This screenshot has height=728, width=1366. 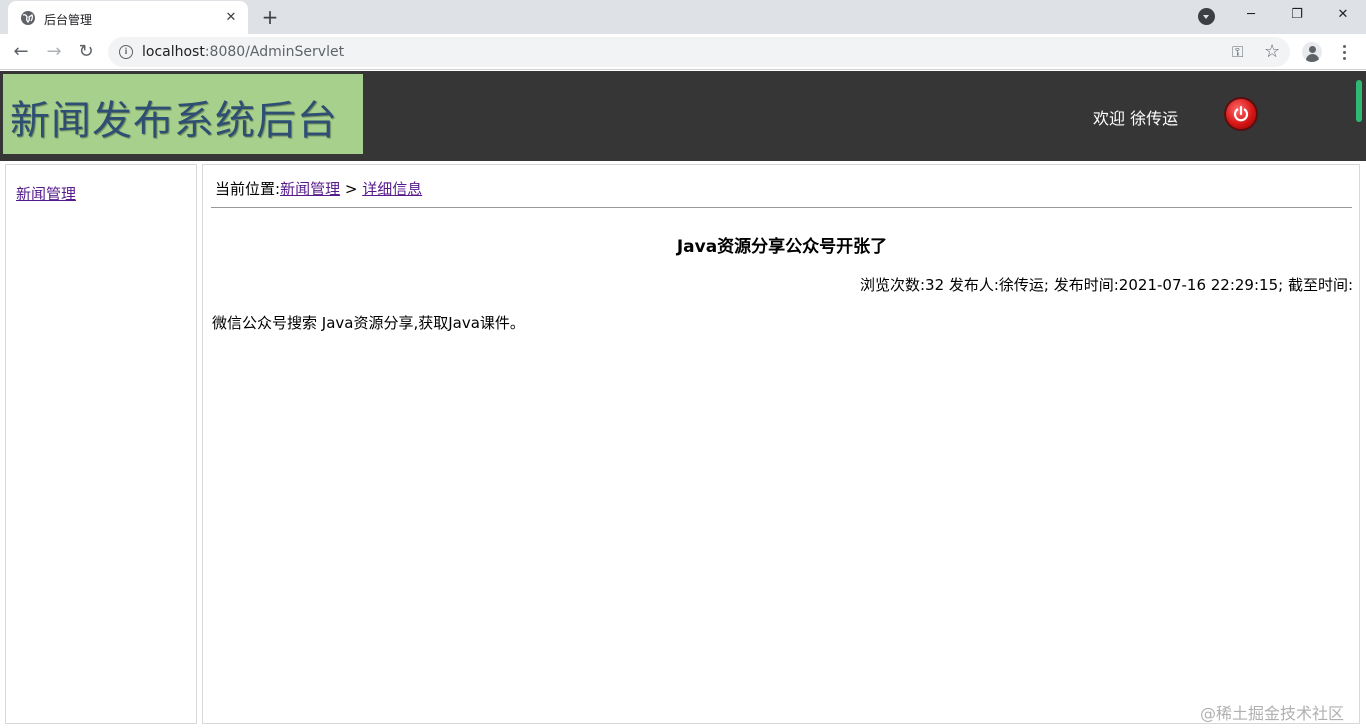 What do you see at coordinates (1312, 52) in the screenshot?
I see `profile-avatar-icon` at bounding box center [1312, 52].